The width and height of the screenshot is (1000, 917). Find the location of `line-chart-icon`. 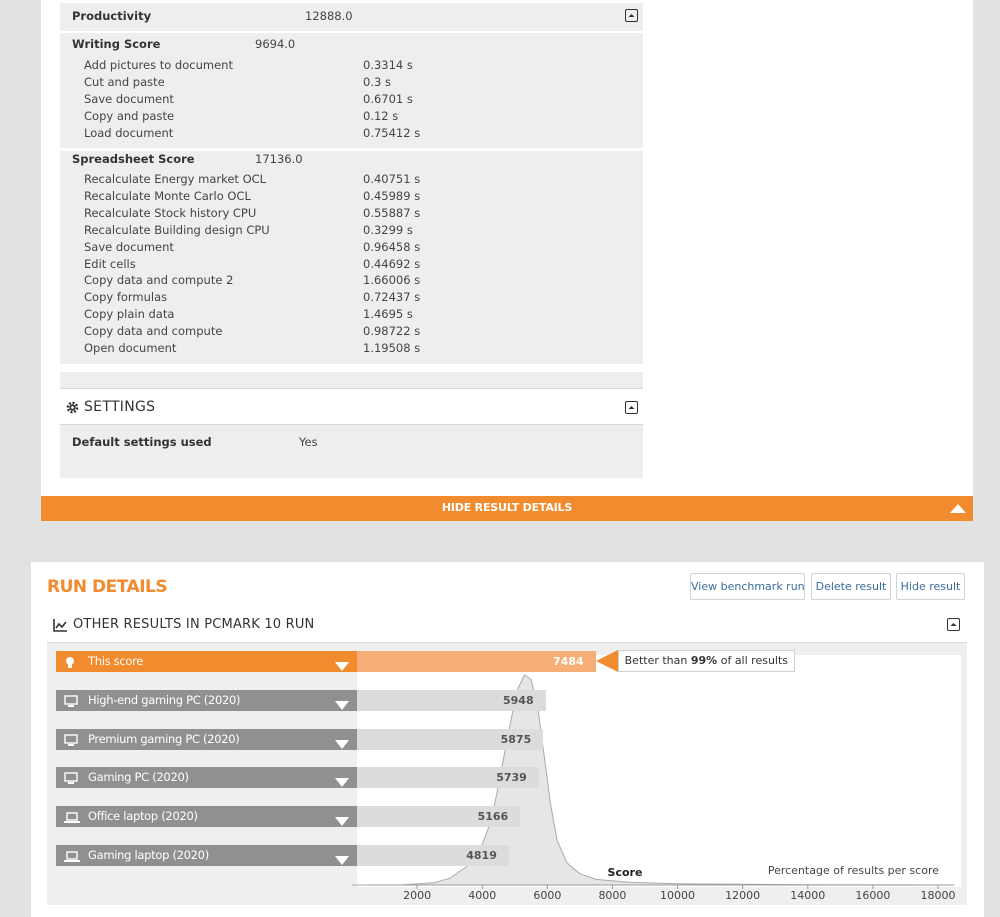

line-chart-icon is located at coordinates (60, 625).